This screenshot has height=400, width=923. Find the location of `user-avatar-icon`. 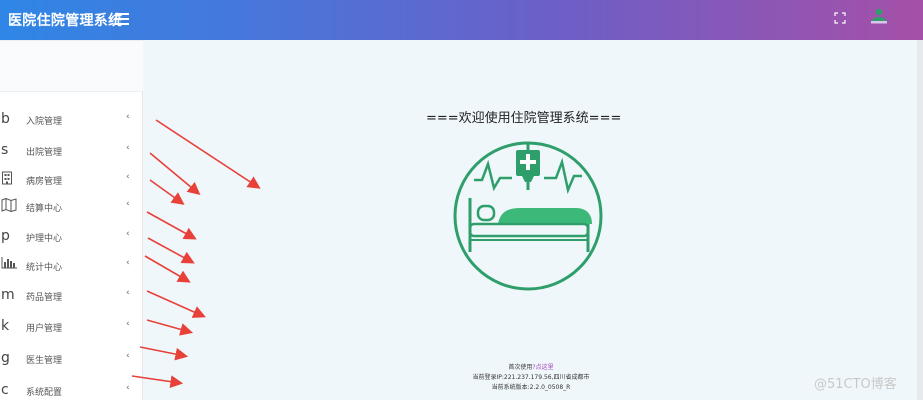

user-avatar-icon is located at coordinates (879, 17).